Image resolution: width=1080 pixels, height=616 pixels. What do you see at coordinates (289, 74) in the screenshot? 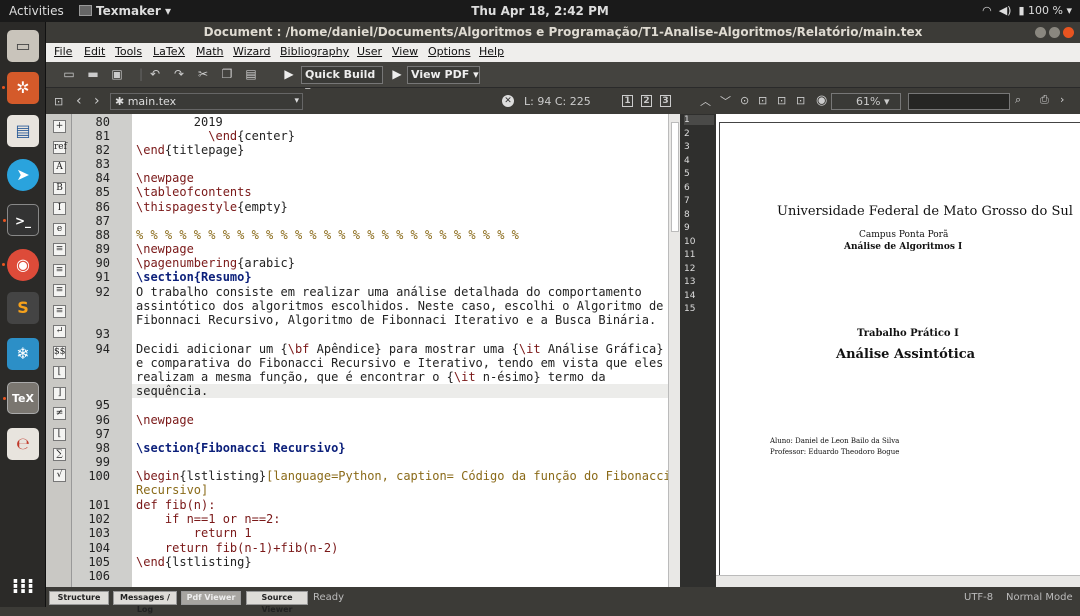
I see `run-arrow-icon: ▶` at bounding box center [289, 74].